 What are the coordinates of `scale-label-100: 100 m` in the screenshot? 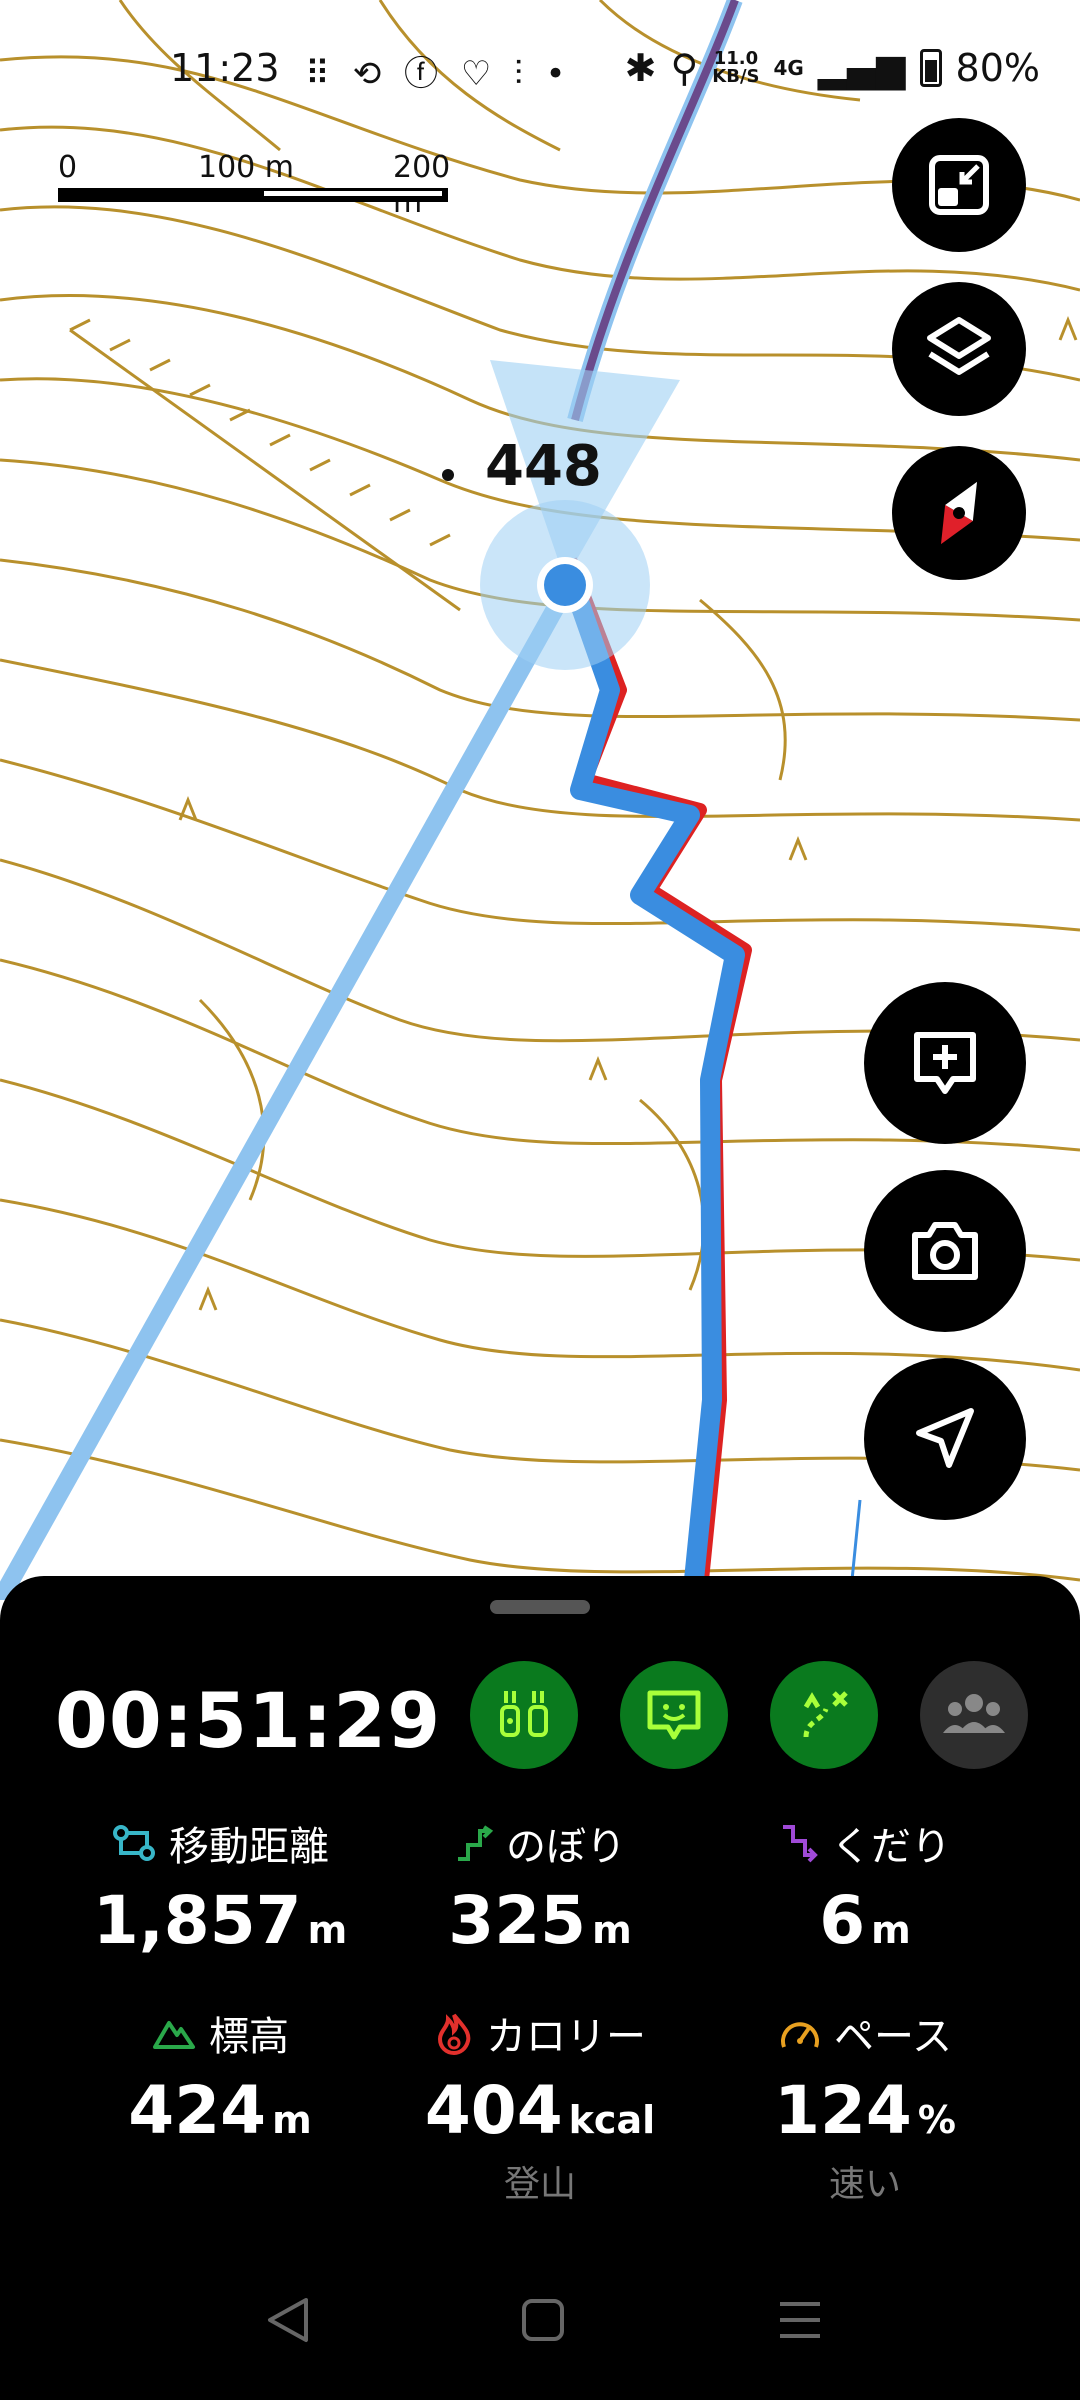 It's located at (246, 167).